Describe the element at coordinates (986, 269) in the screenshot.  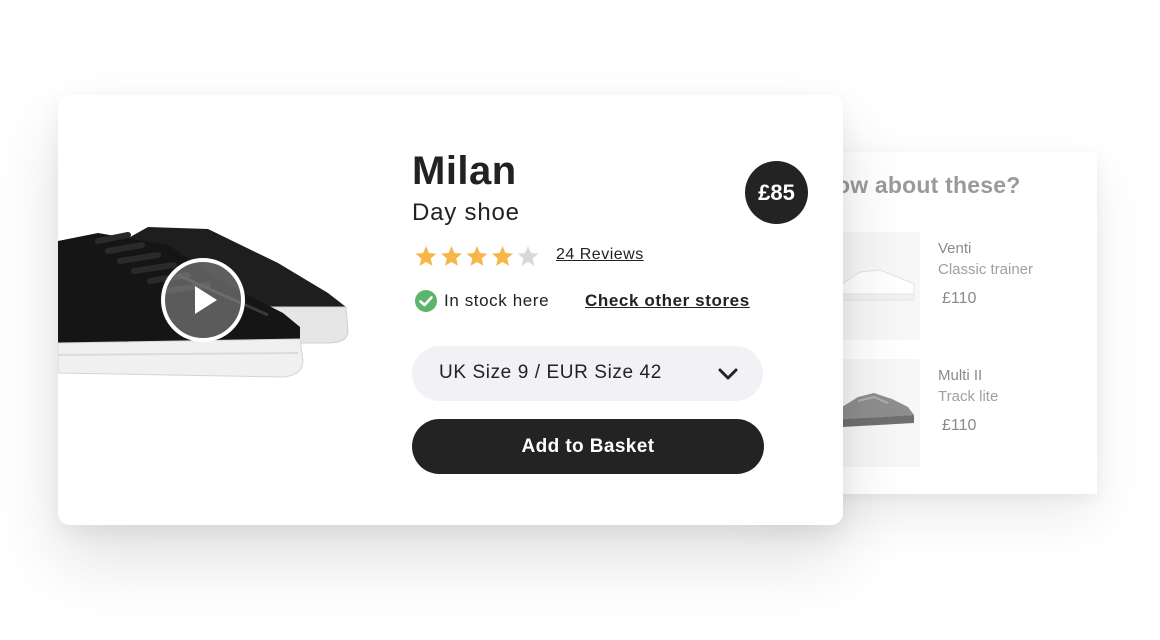
I see `recommendation-subtitle: Classic trainer` at that location.